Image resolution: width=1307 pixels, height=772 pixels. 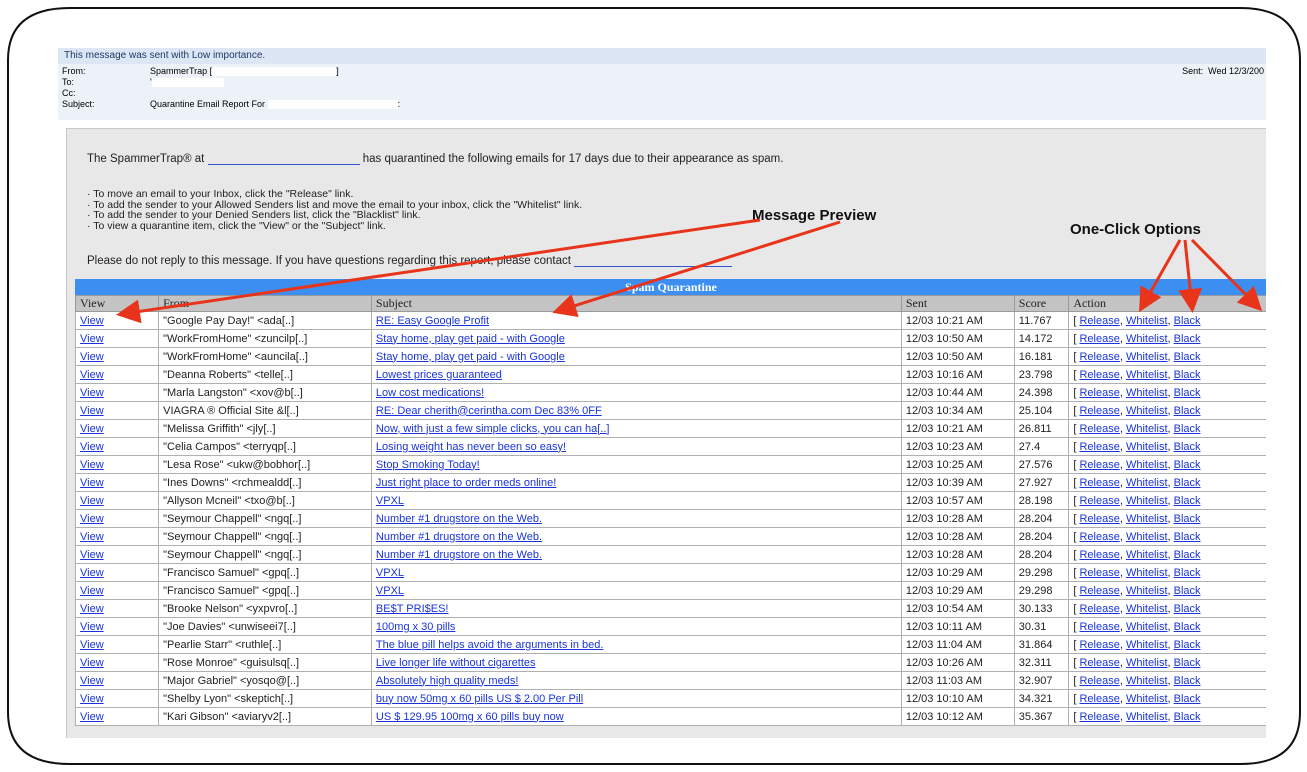 I want to click on subject-link: BE$T PRI$ES!, so click(x=412, y=609).